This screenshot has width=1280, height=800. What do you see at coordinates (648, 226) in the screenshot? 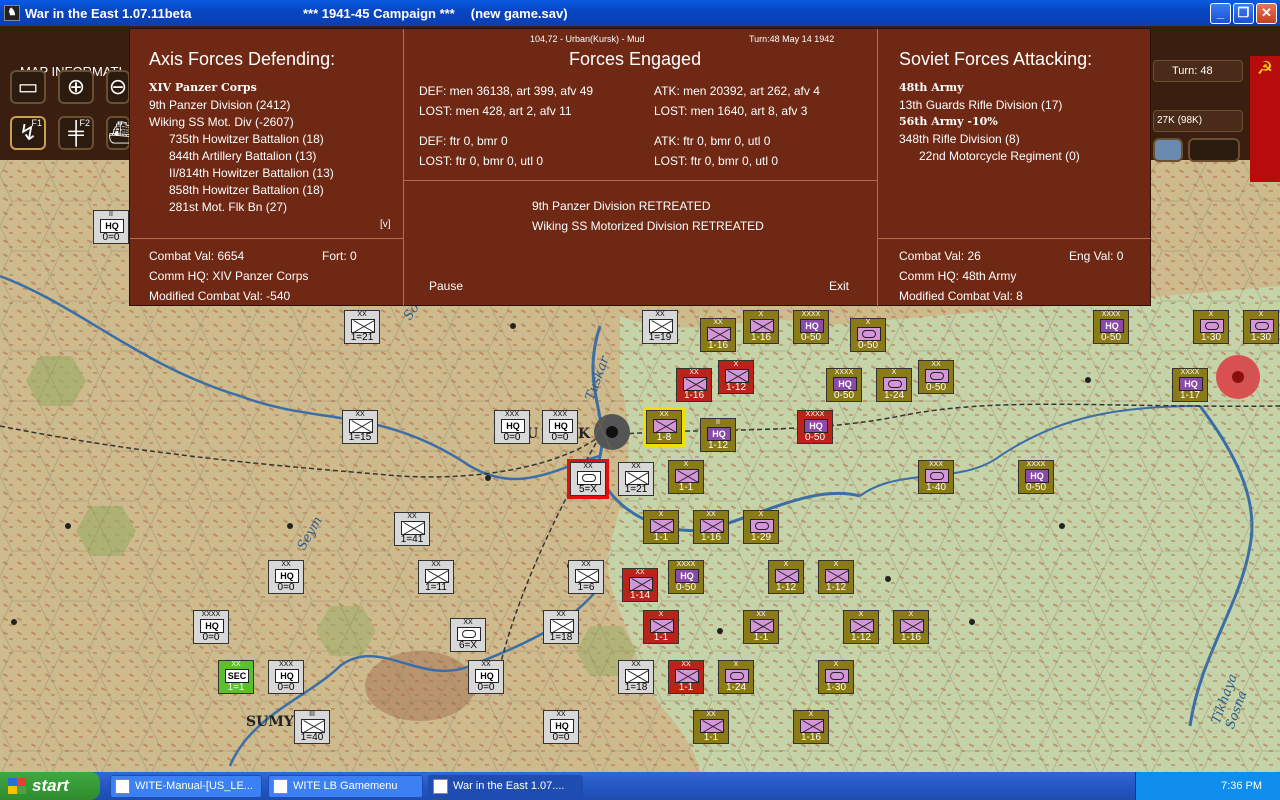
I see `combat-result-2: Wiking SS Motorized Division RETREATED` at bounding box center [648, 226].